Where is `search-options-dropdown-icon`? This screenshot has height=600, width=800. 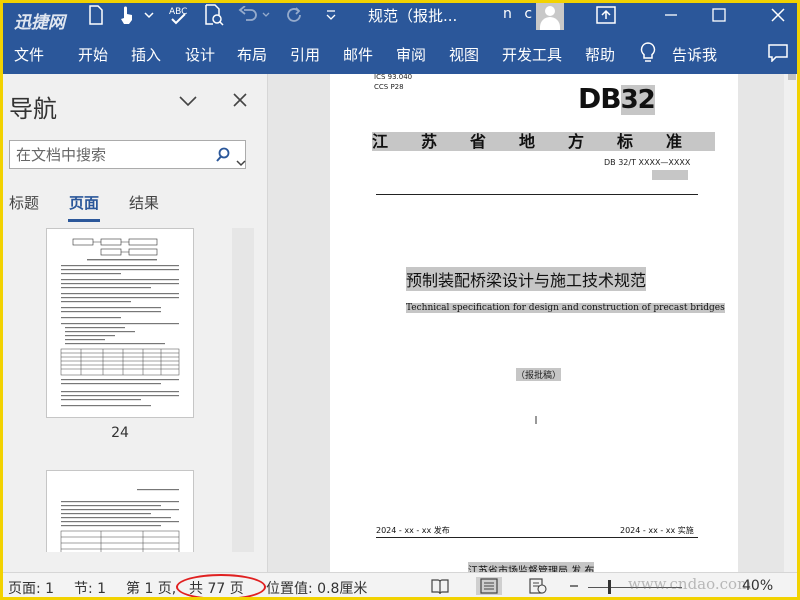 search-options-dropdown-icon is located at coordinates (241, 159).